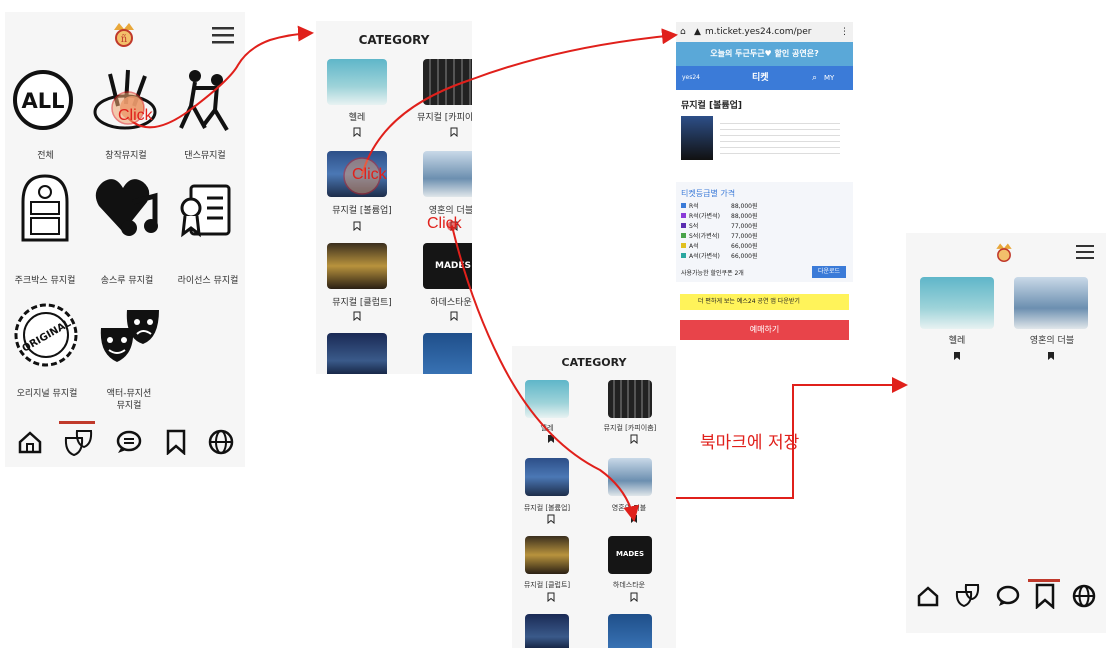 This screenshot has width=1111, height=648. Describe the element at coordinates (369, 174) in the screenshot. I see `click-annotation-2: Click` at that location.